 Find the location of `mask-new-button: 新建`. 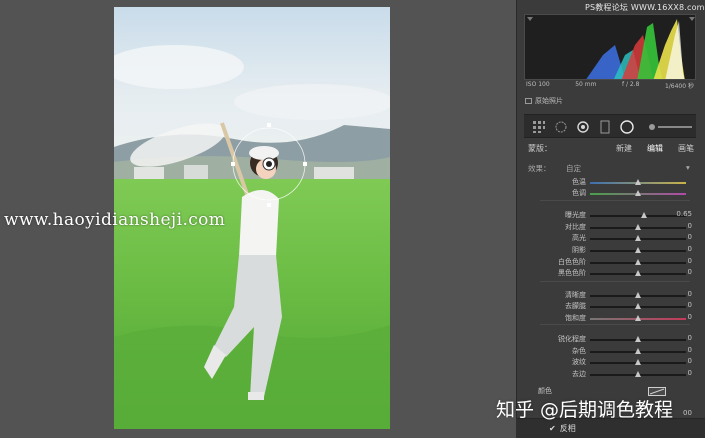

mask-new-button: 新建 is located at coordinates (624, 148).